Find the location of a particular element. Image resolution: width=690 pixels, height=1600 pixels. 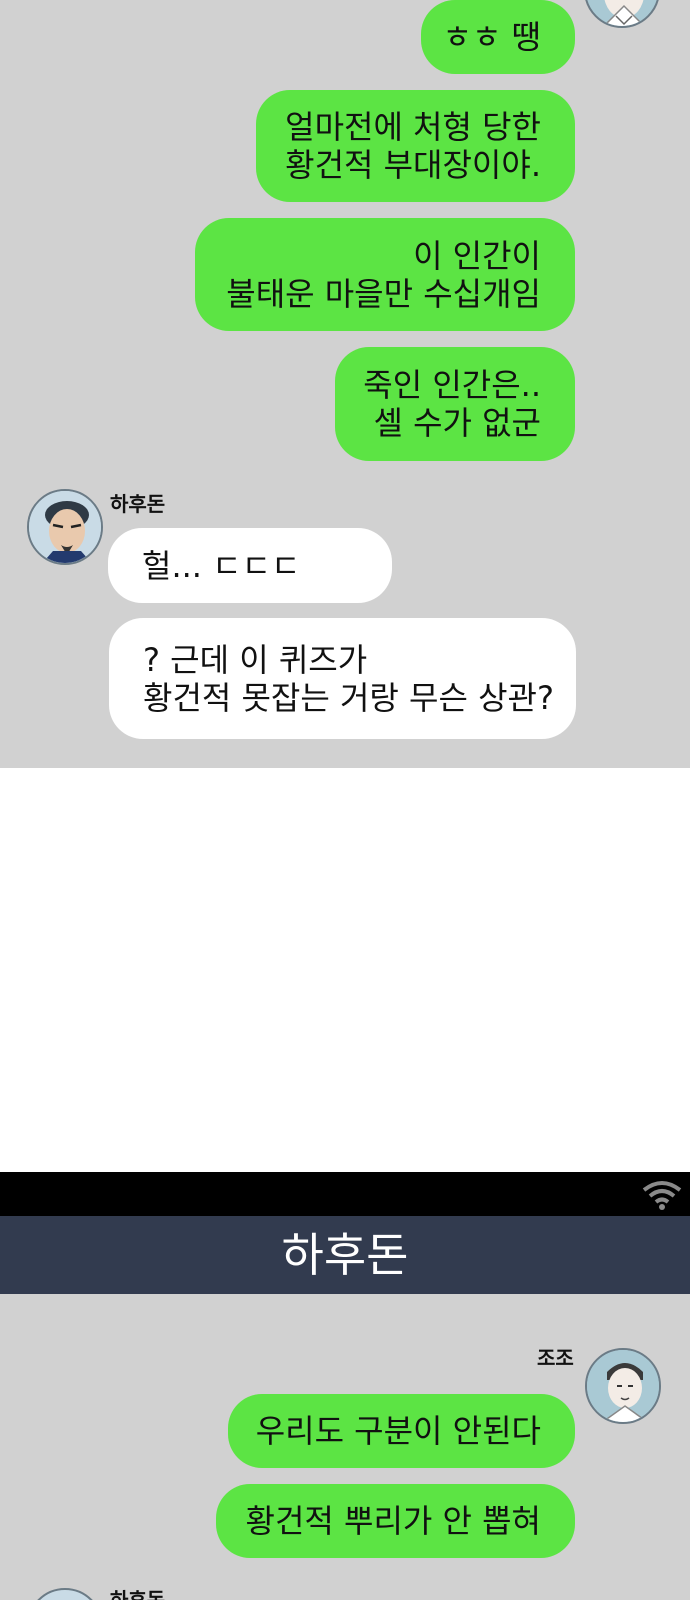

hahudon-avatar is located at coordinates (65, 527).